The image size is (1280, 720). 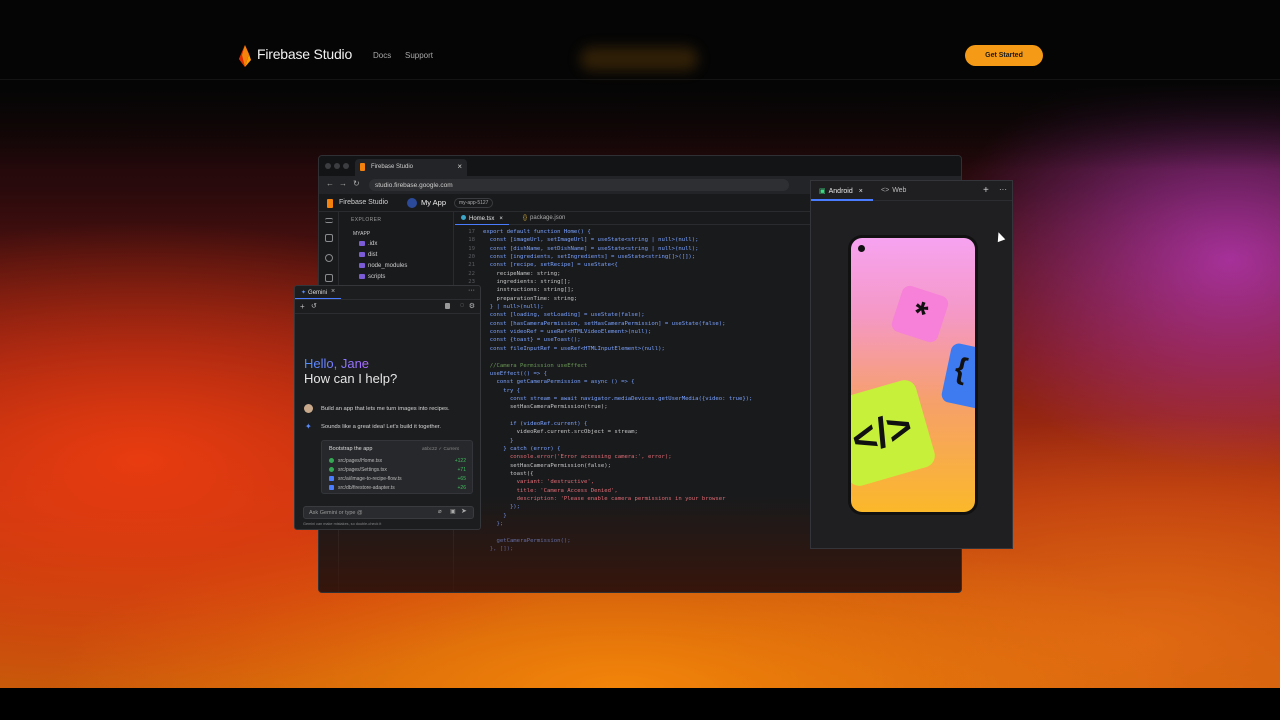 I want to click on header-glow, so click(x=639, y=59).